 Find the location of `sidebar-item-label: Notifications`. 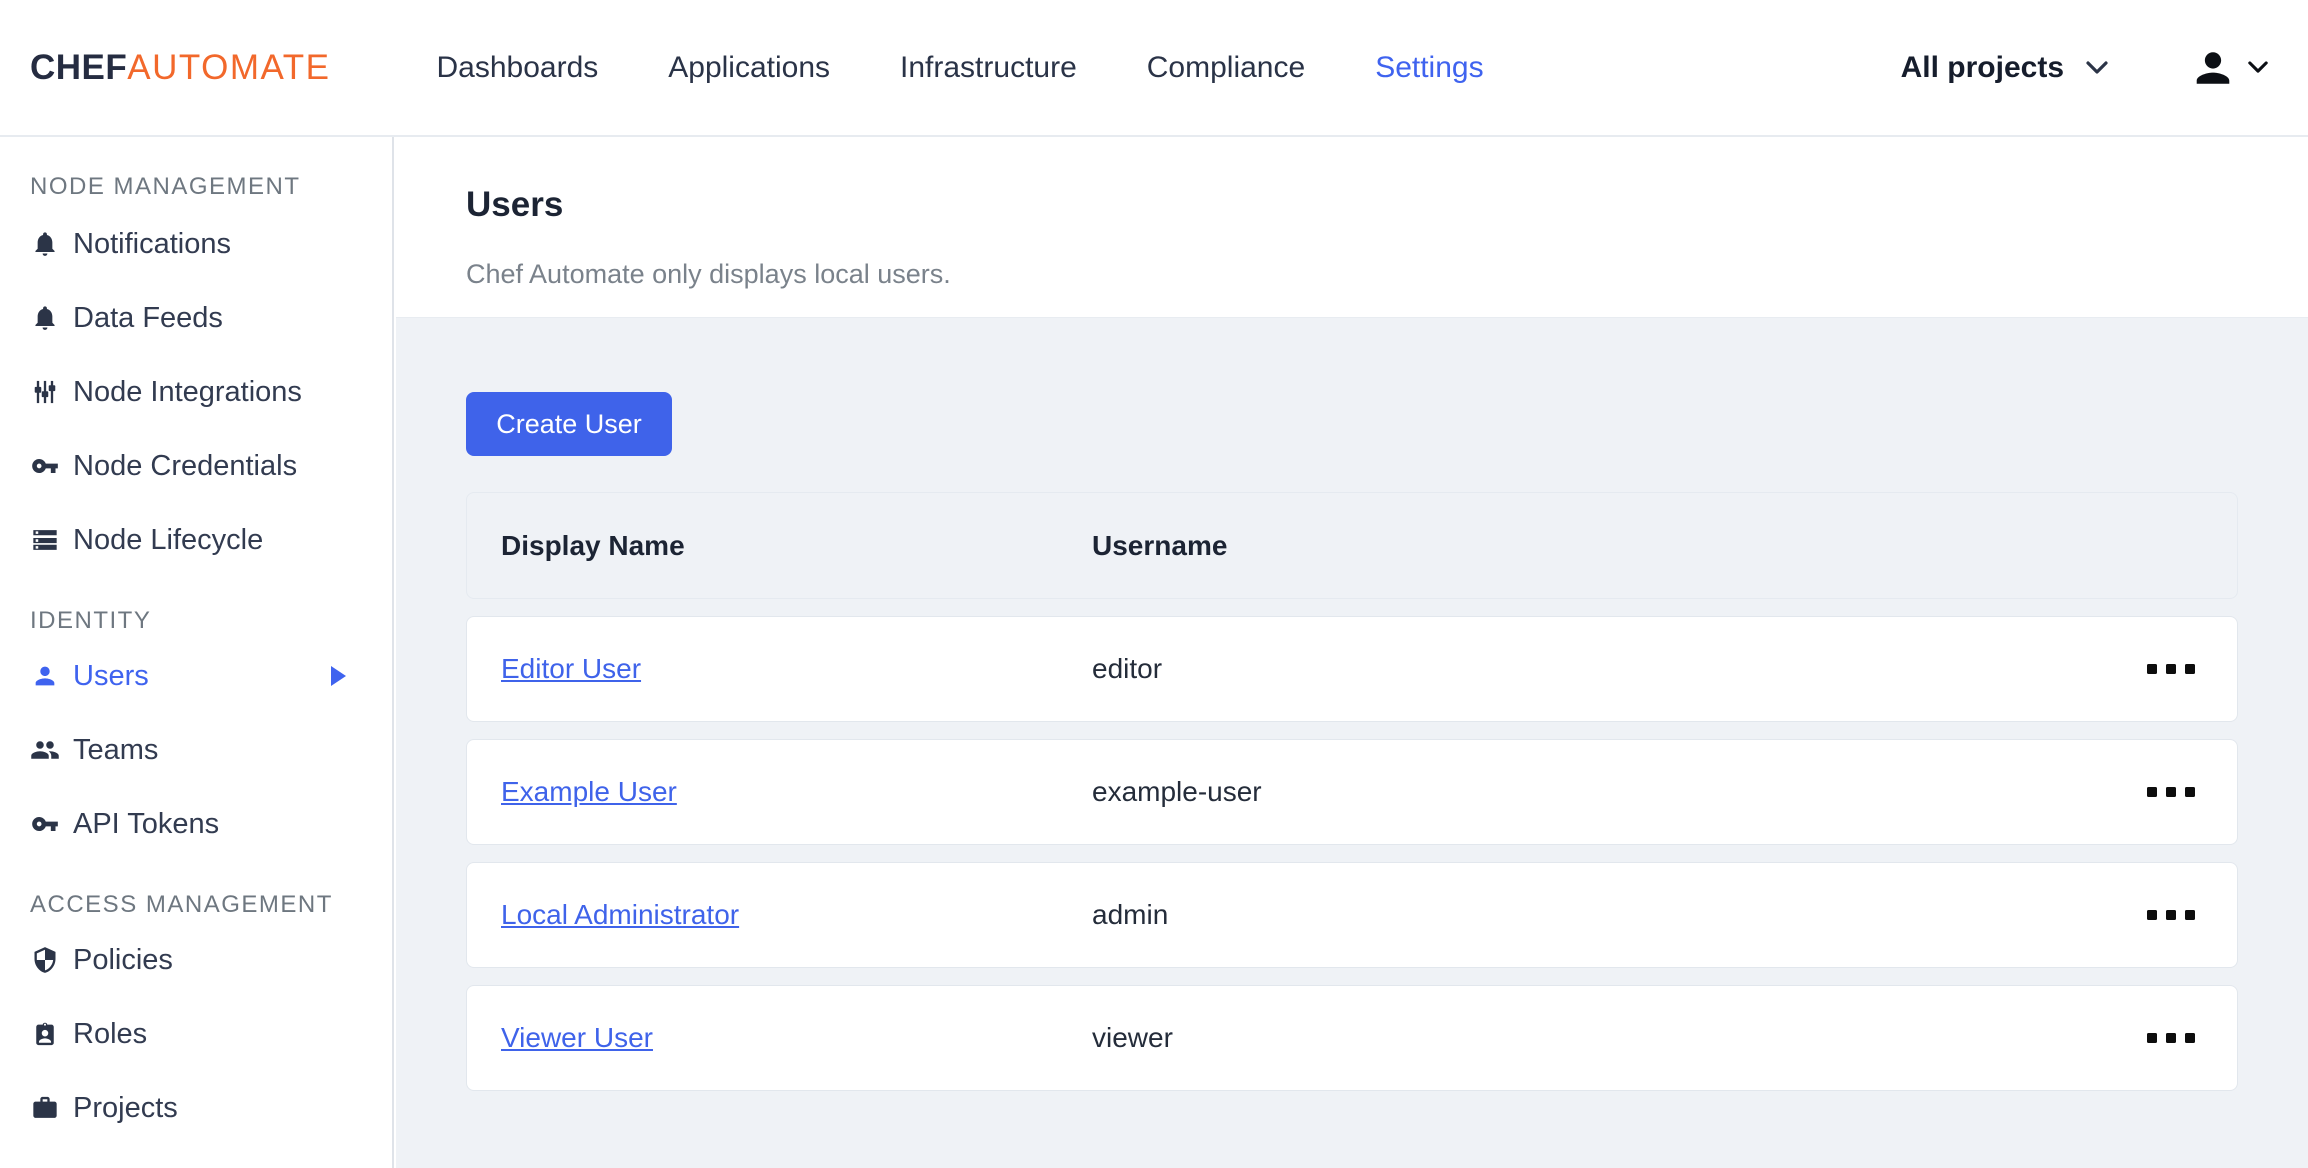

sidebar-item-label: Notifications is located at coordinates (152, 243).